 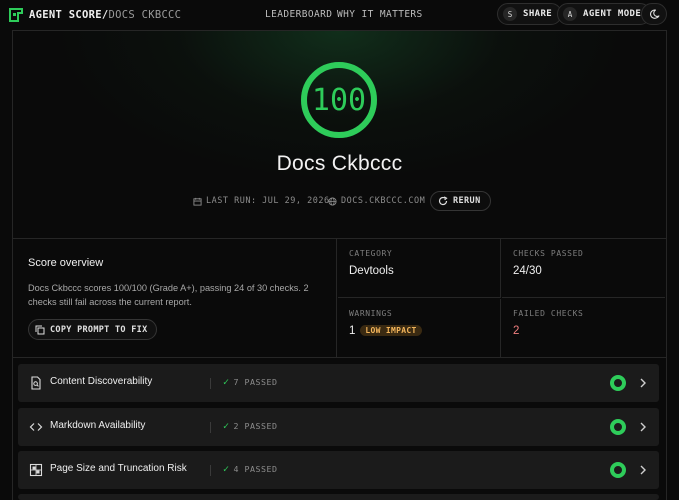 I want to click on passed-count: ✓ 2 PASSED, so click(x=250, y=426).